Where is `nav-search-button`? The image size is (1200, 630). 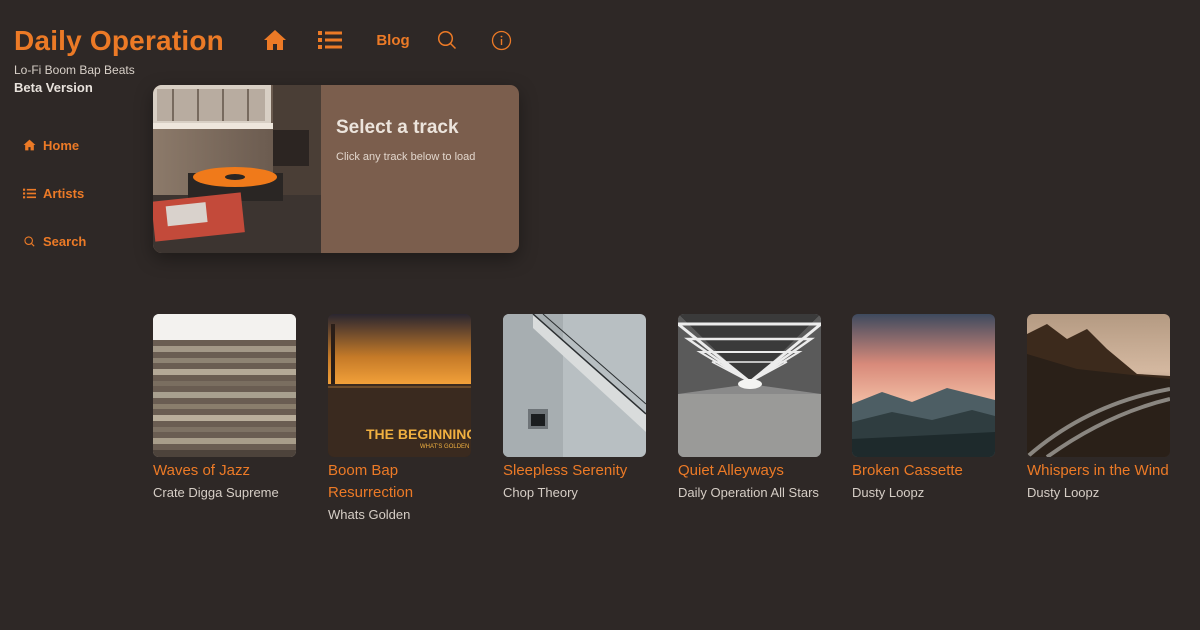 nav-search-button is located at coordinates (447, 40).